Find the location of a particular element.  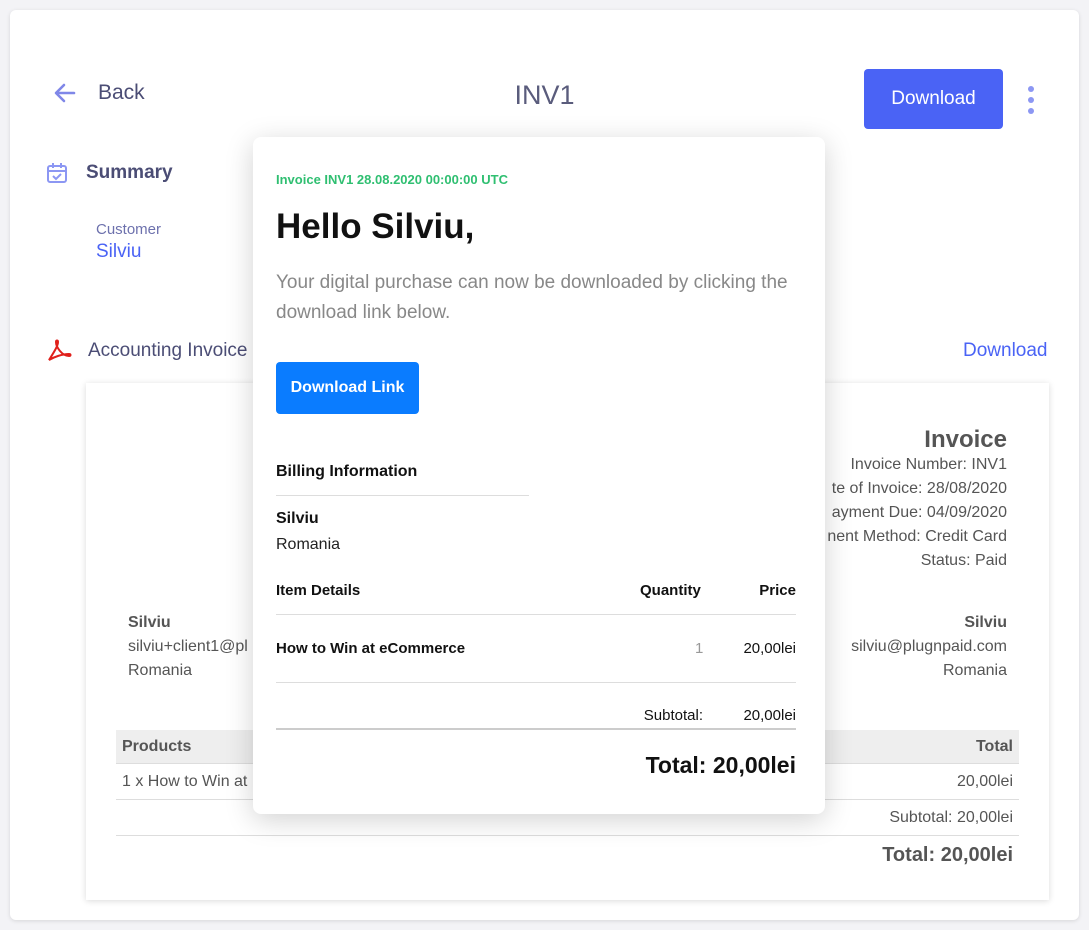

calendar-check-icon is located at coordinates (57, 173).